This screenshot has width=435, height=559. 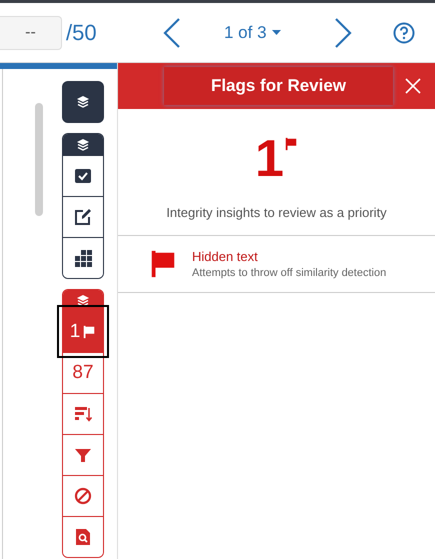 What do you see at coordinates (403, 33) in the screenshot?
I see `help-icon` at bounding box center [403, 33].